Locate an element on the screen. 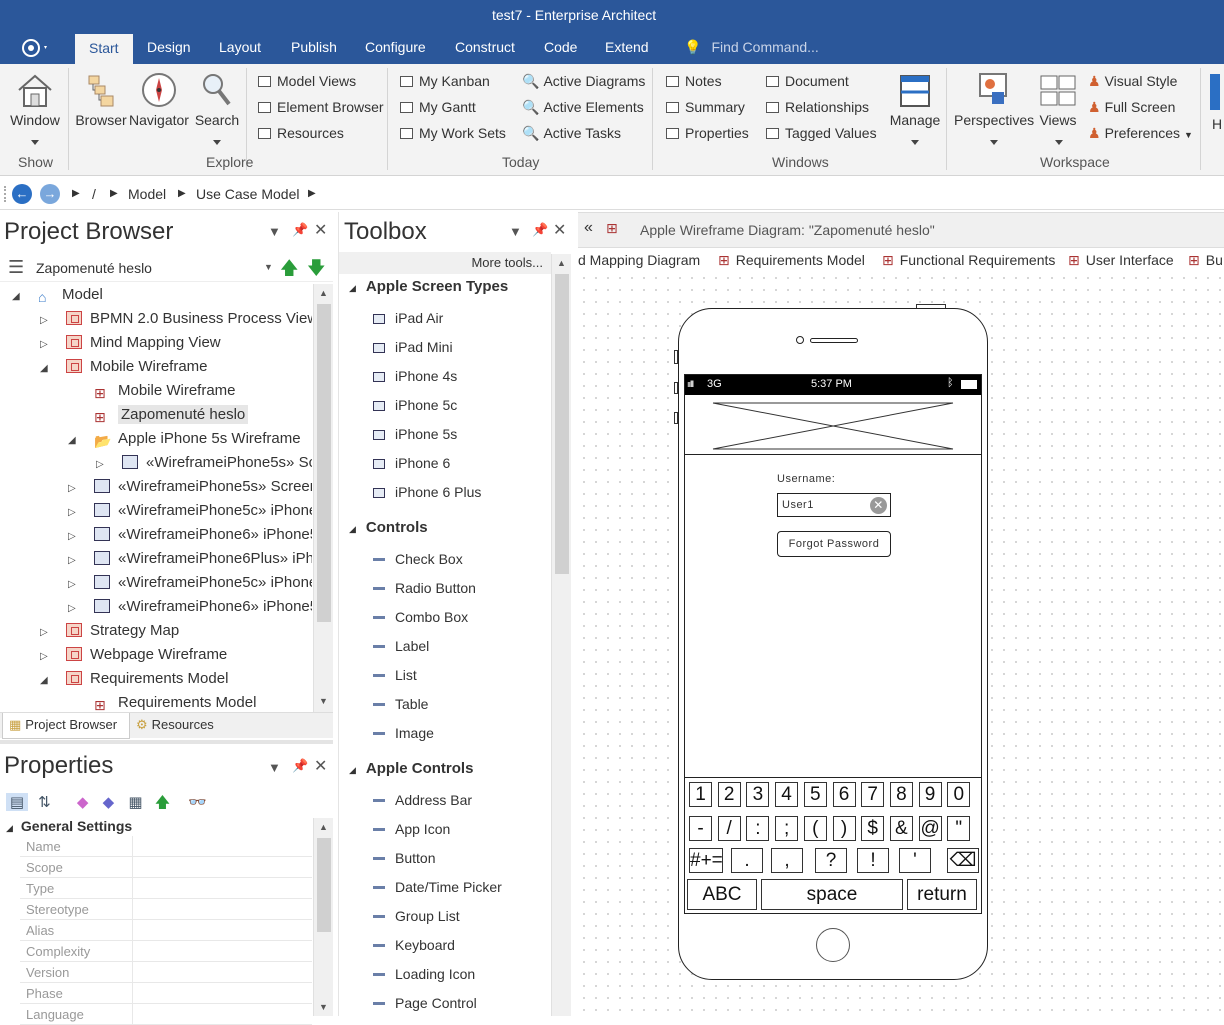  toolbox-group-header: ◢ Apple Screen Types is located at coordinates (428, 286).